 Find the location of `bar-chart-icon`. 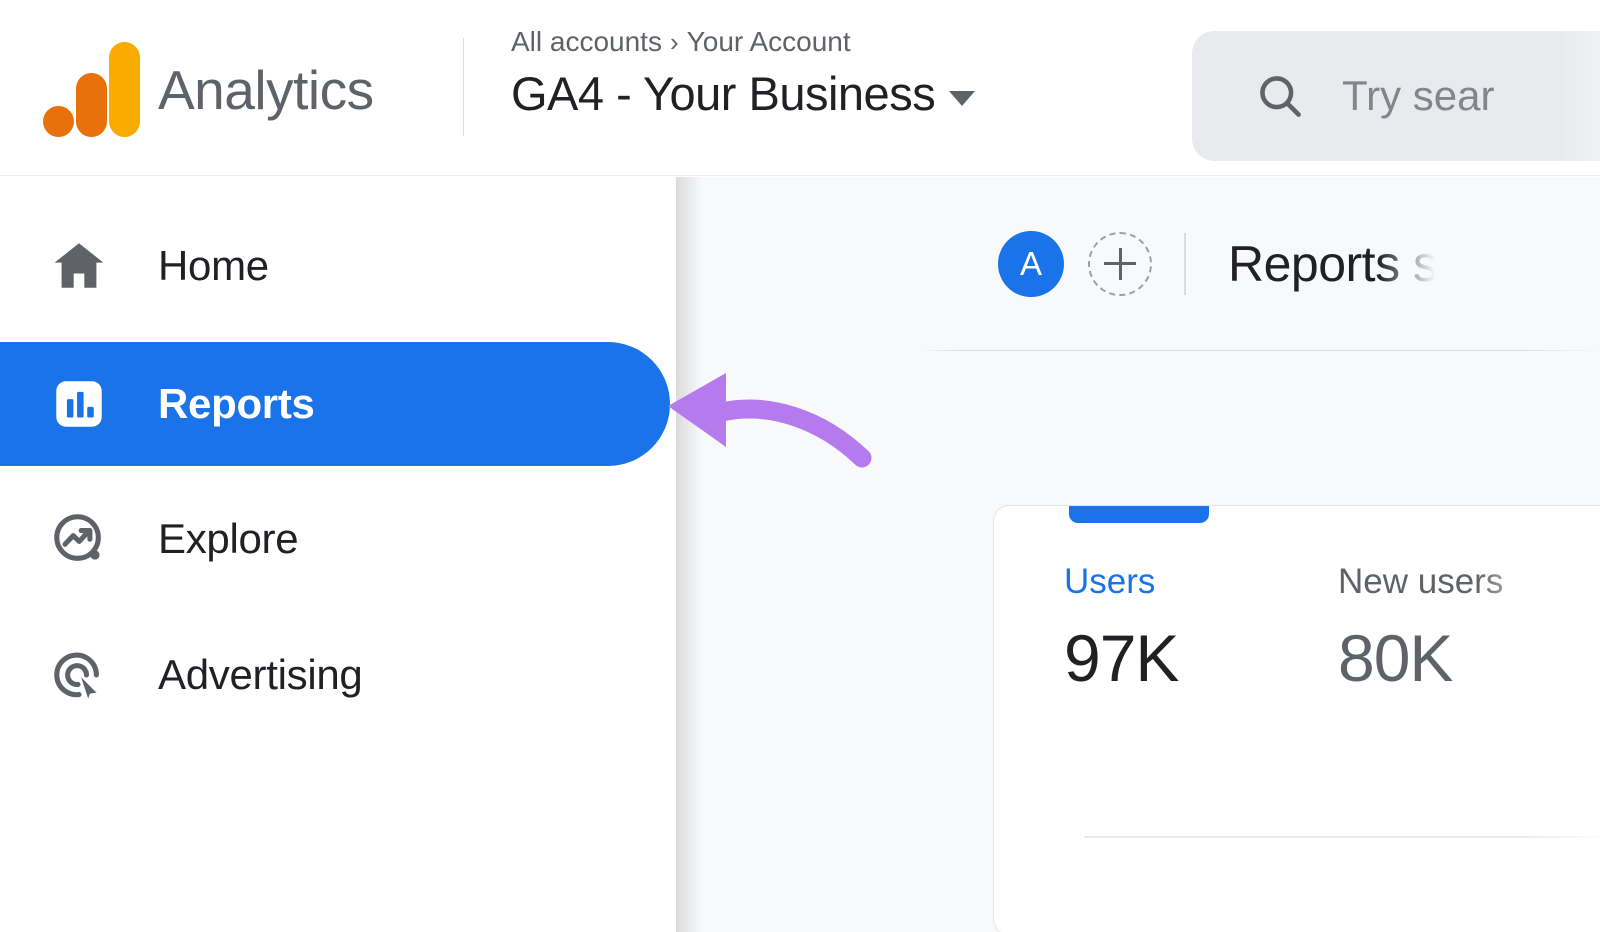

bar-chart-icon is located at coordinates (79, 404).